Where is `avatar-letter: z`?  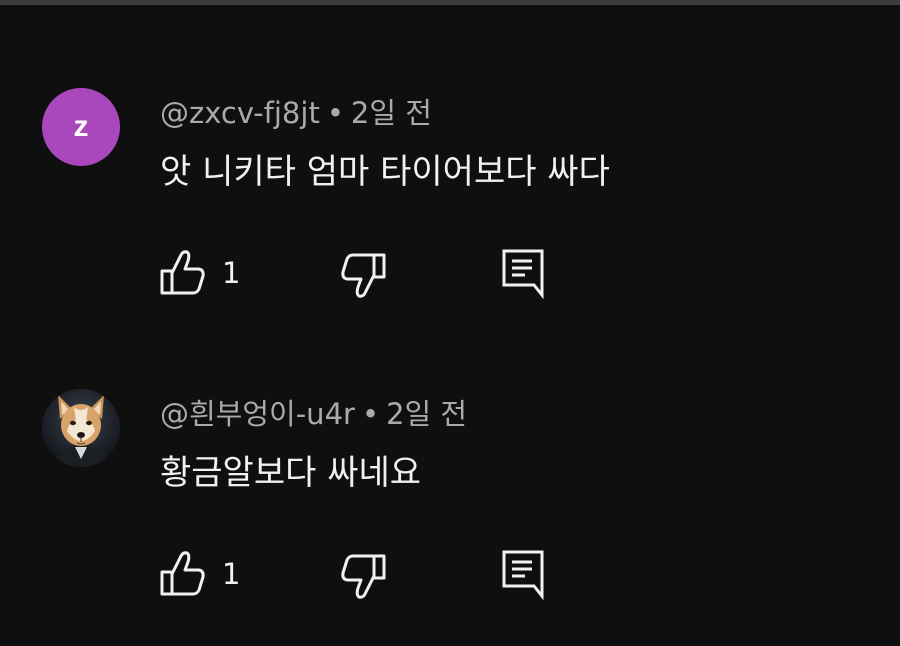 avatar-letter: z is located at coordinates (81, 126).